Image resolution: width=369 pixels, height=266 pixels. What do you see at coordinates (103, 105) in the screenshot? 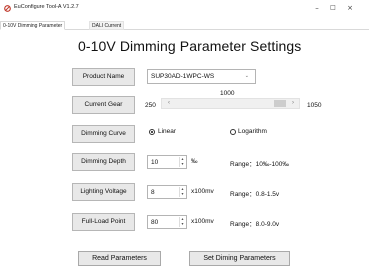
I see `current-gear-button: Current Gear` at bounding box center [103, 105].